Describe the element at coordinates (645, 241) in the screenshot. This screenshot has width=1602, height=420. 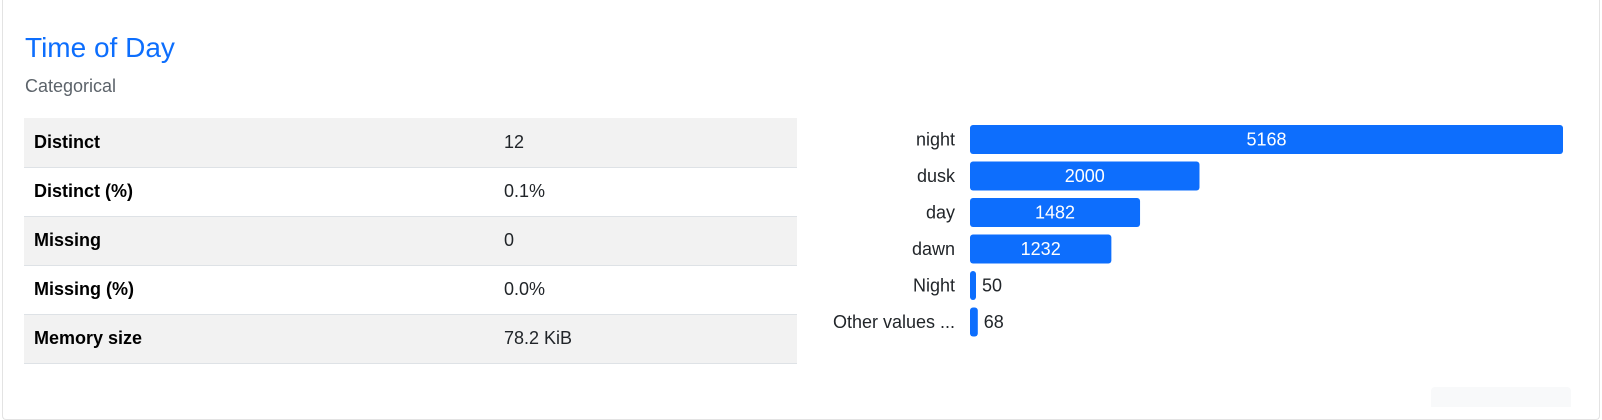
I see `stat-value: 0` at that location.